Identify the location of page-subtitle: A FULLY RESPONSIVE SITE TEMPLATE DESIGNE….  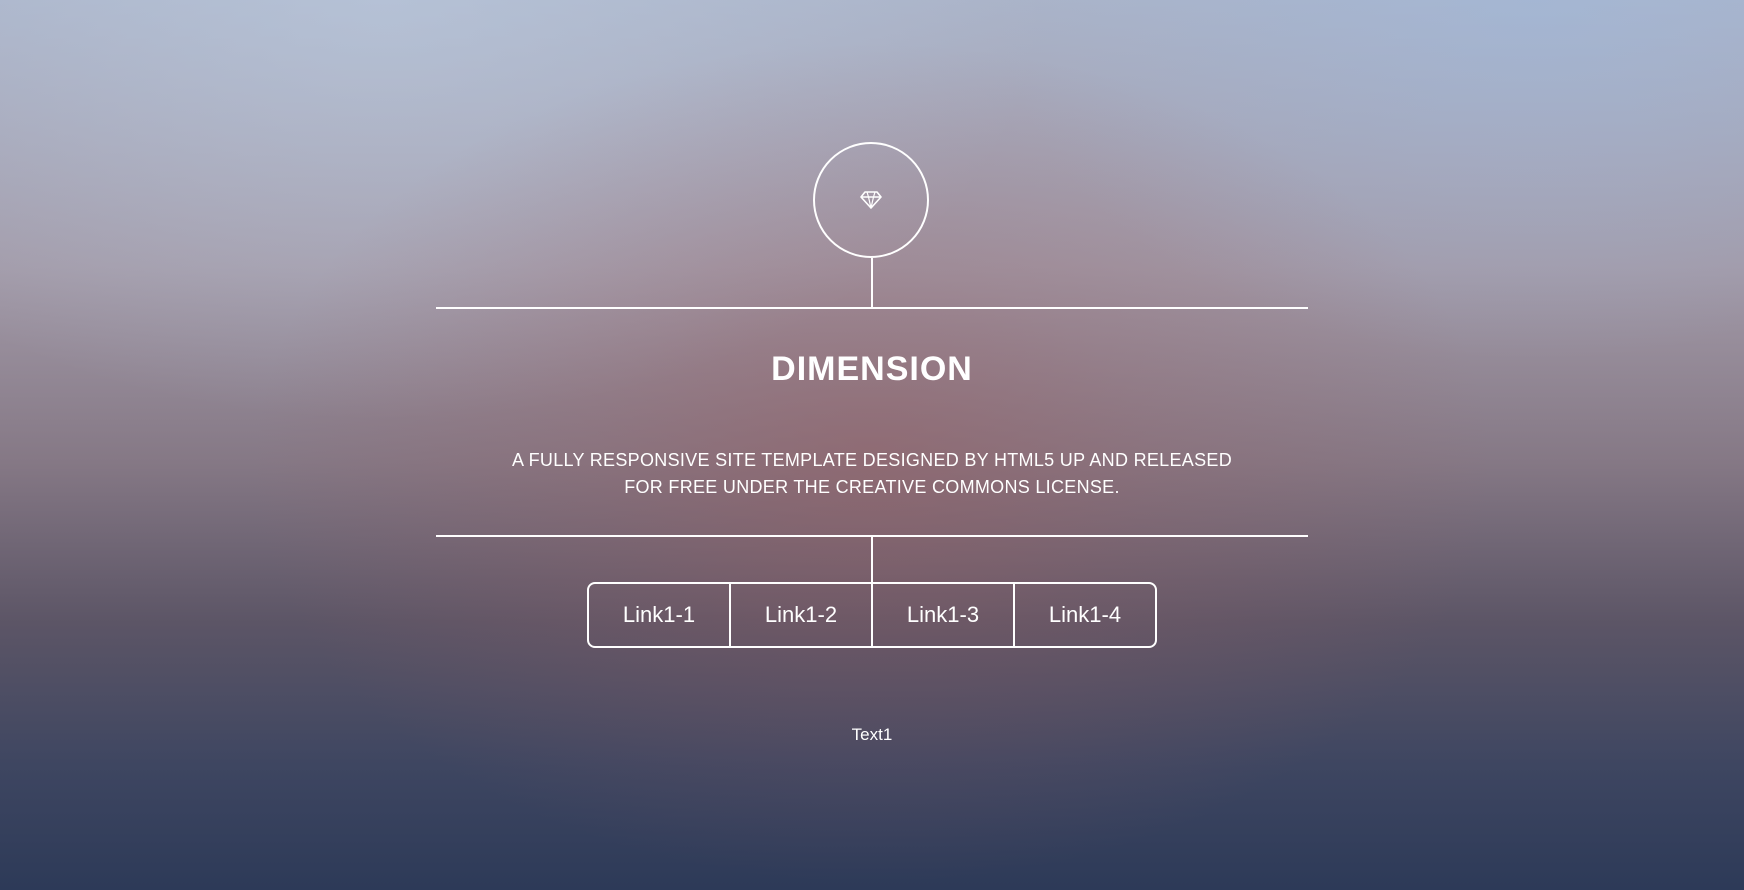
(872, 474).